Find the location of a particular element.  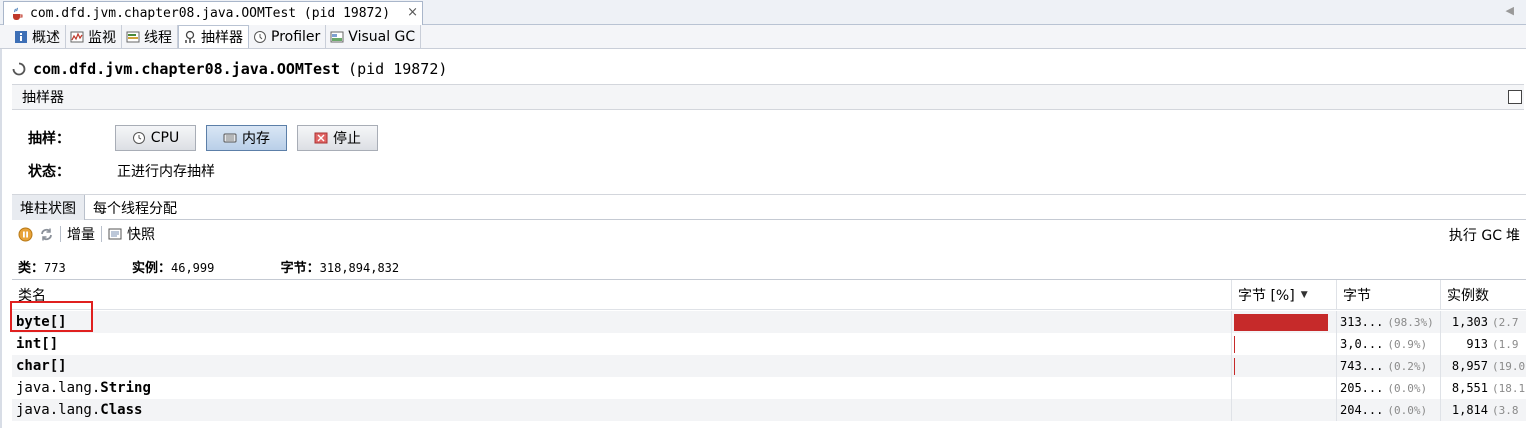

delta-button: 增量 is located at coordinates (81, 234).